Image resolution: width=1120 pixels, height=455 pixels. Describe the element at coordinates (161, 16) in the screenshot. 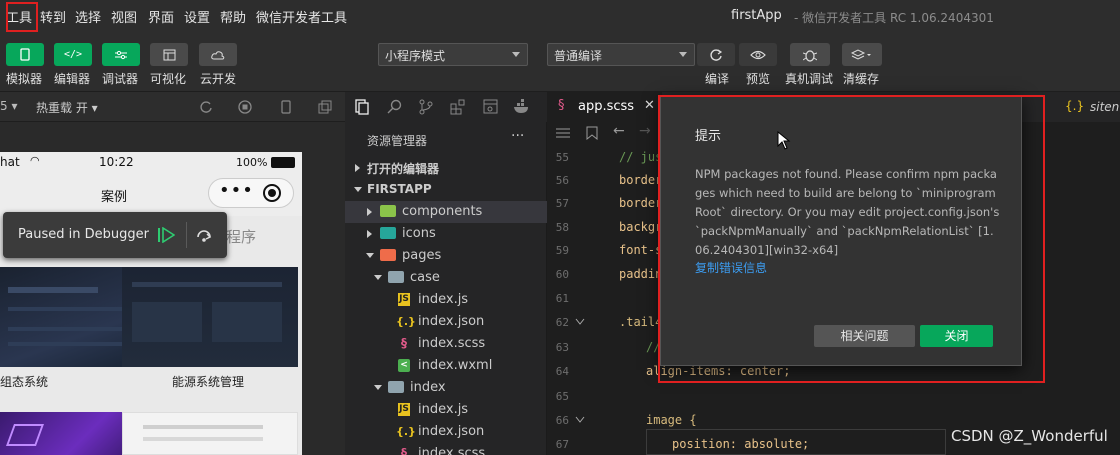

I see `menu-interface: 界面` at that location.